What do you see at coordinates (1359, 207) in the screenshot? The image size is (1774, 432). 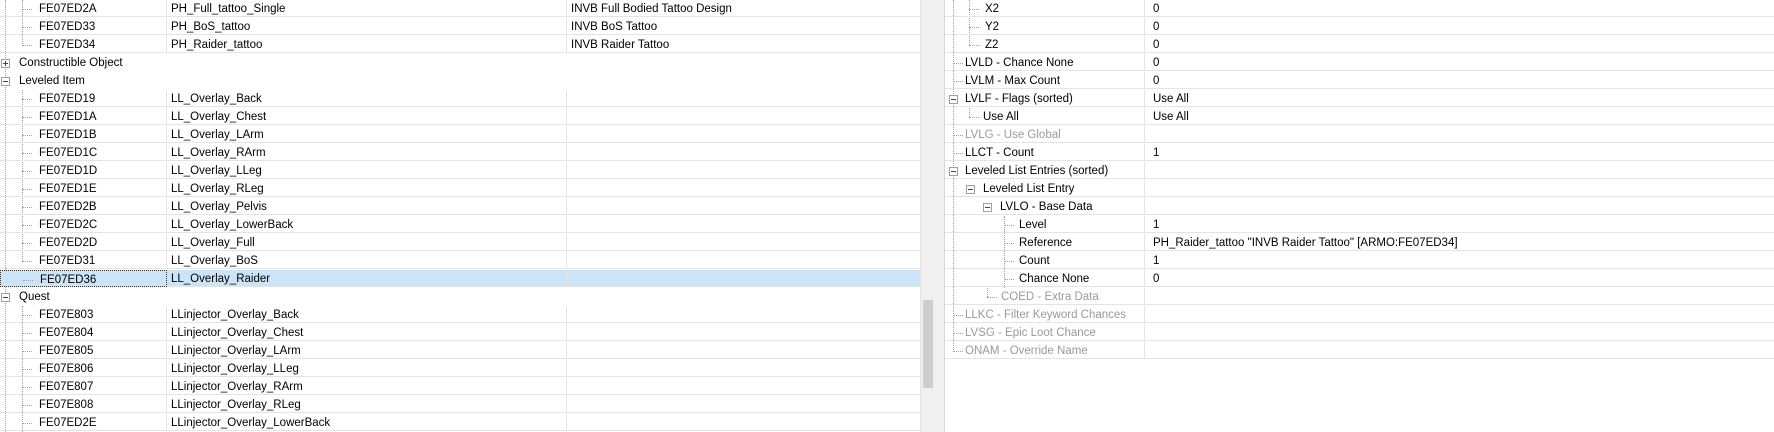 I see `field-row-lvlo: LVLO - Base Data` at bounding box center [1359, 207].